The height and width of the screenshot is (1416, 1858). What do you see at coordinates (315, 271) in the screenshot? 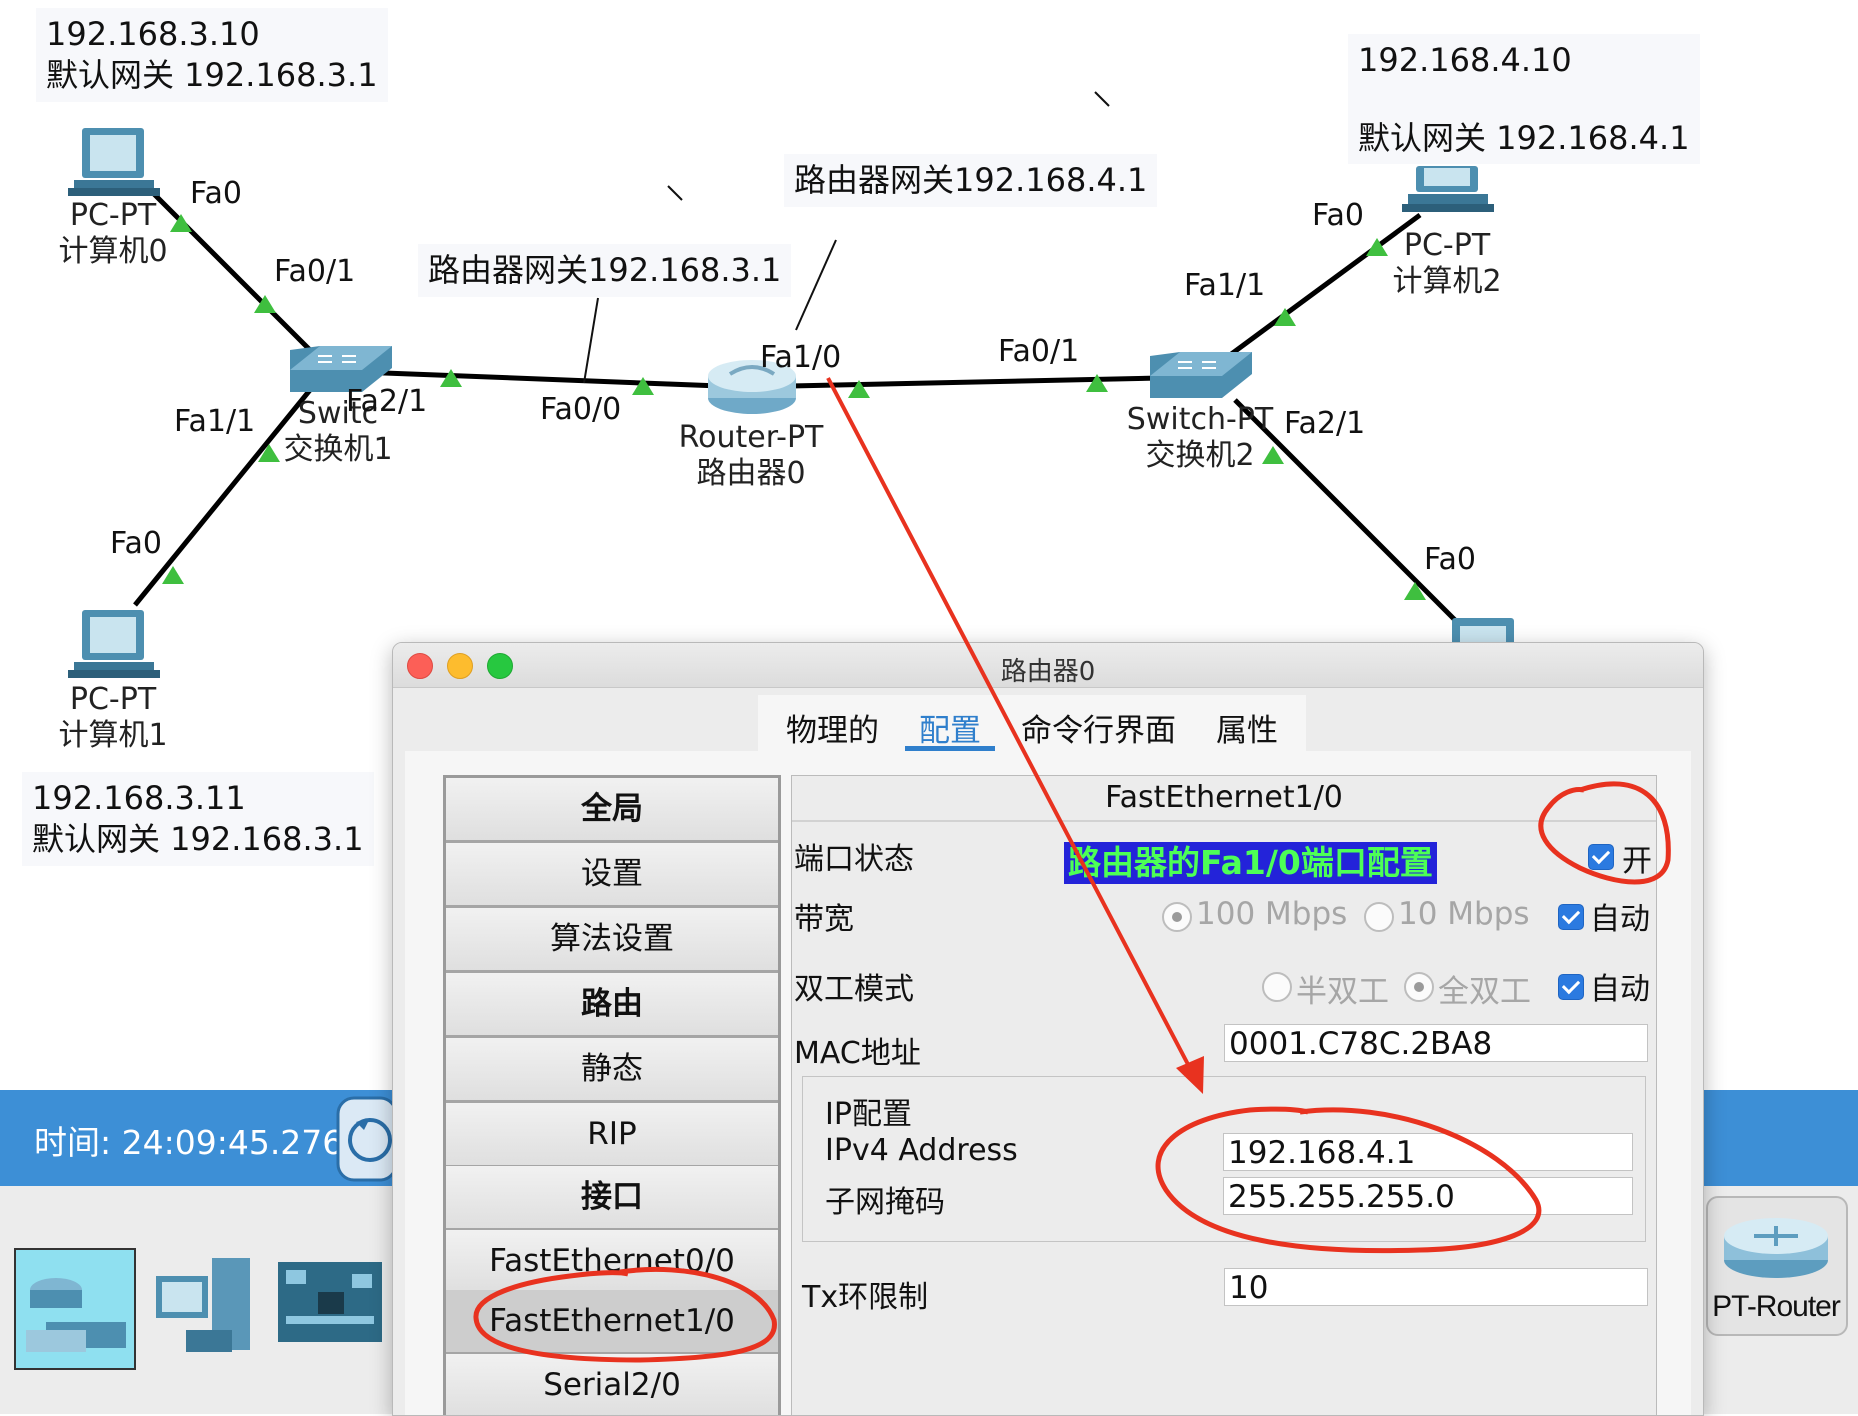
I see `port-label-sw1-fa01: Fa0/1` at bounding box center [315, 271].